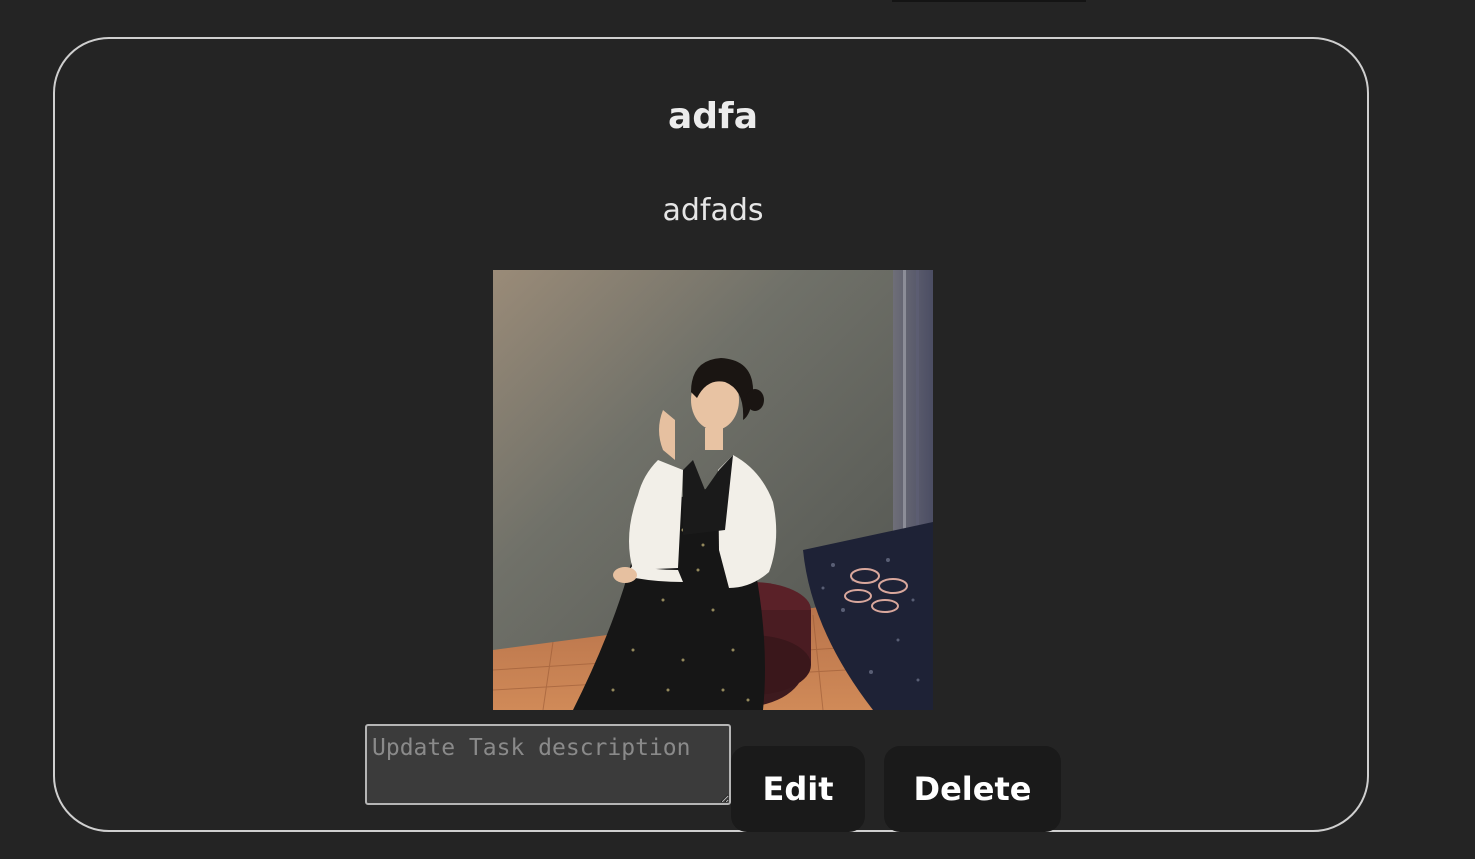  I want to click on task-description: adfads, so click(713, 210).